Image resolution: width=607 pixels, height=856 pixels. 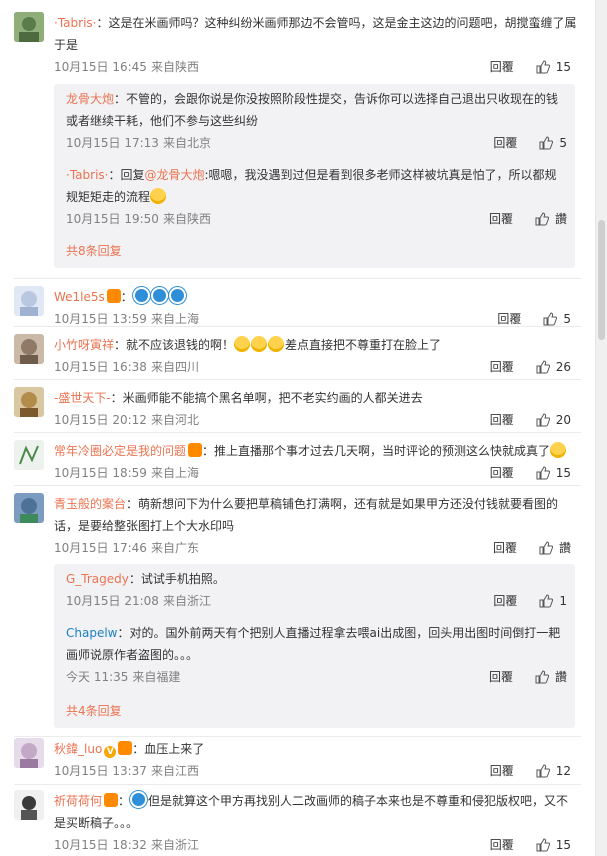 I want to click on location: 来自广东, so click(x=174, y=548).